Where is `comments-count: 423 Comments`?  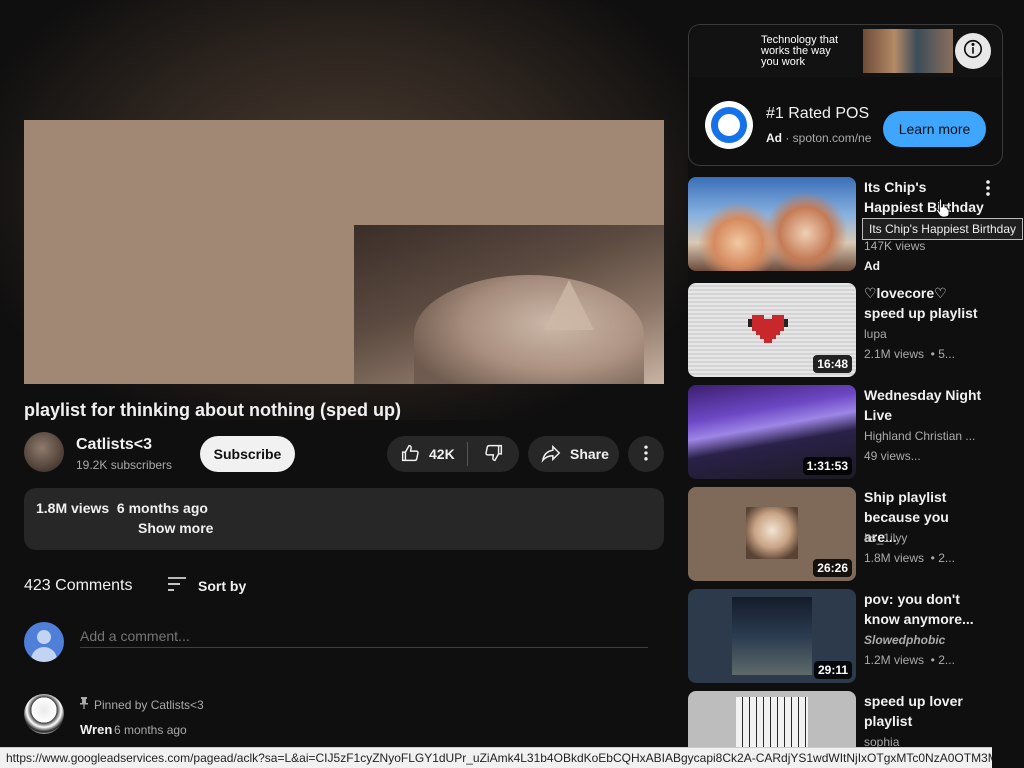 comments-count: 423 Comments is located at coordinates (78, 585).